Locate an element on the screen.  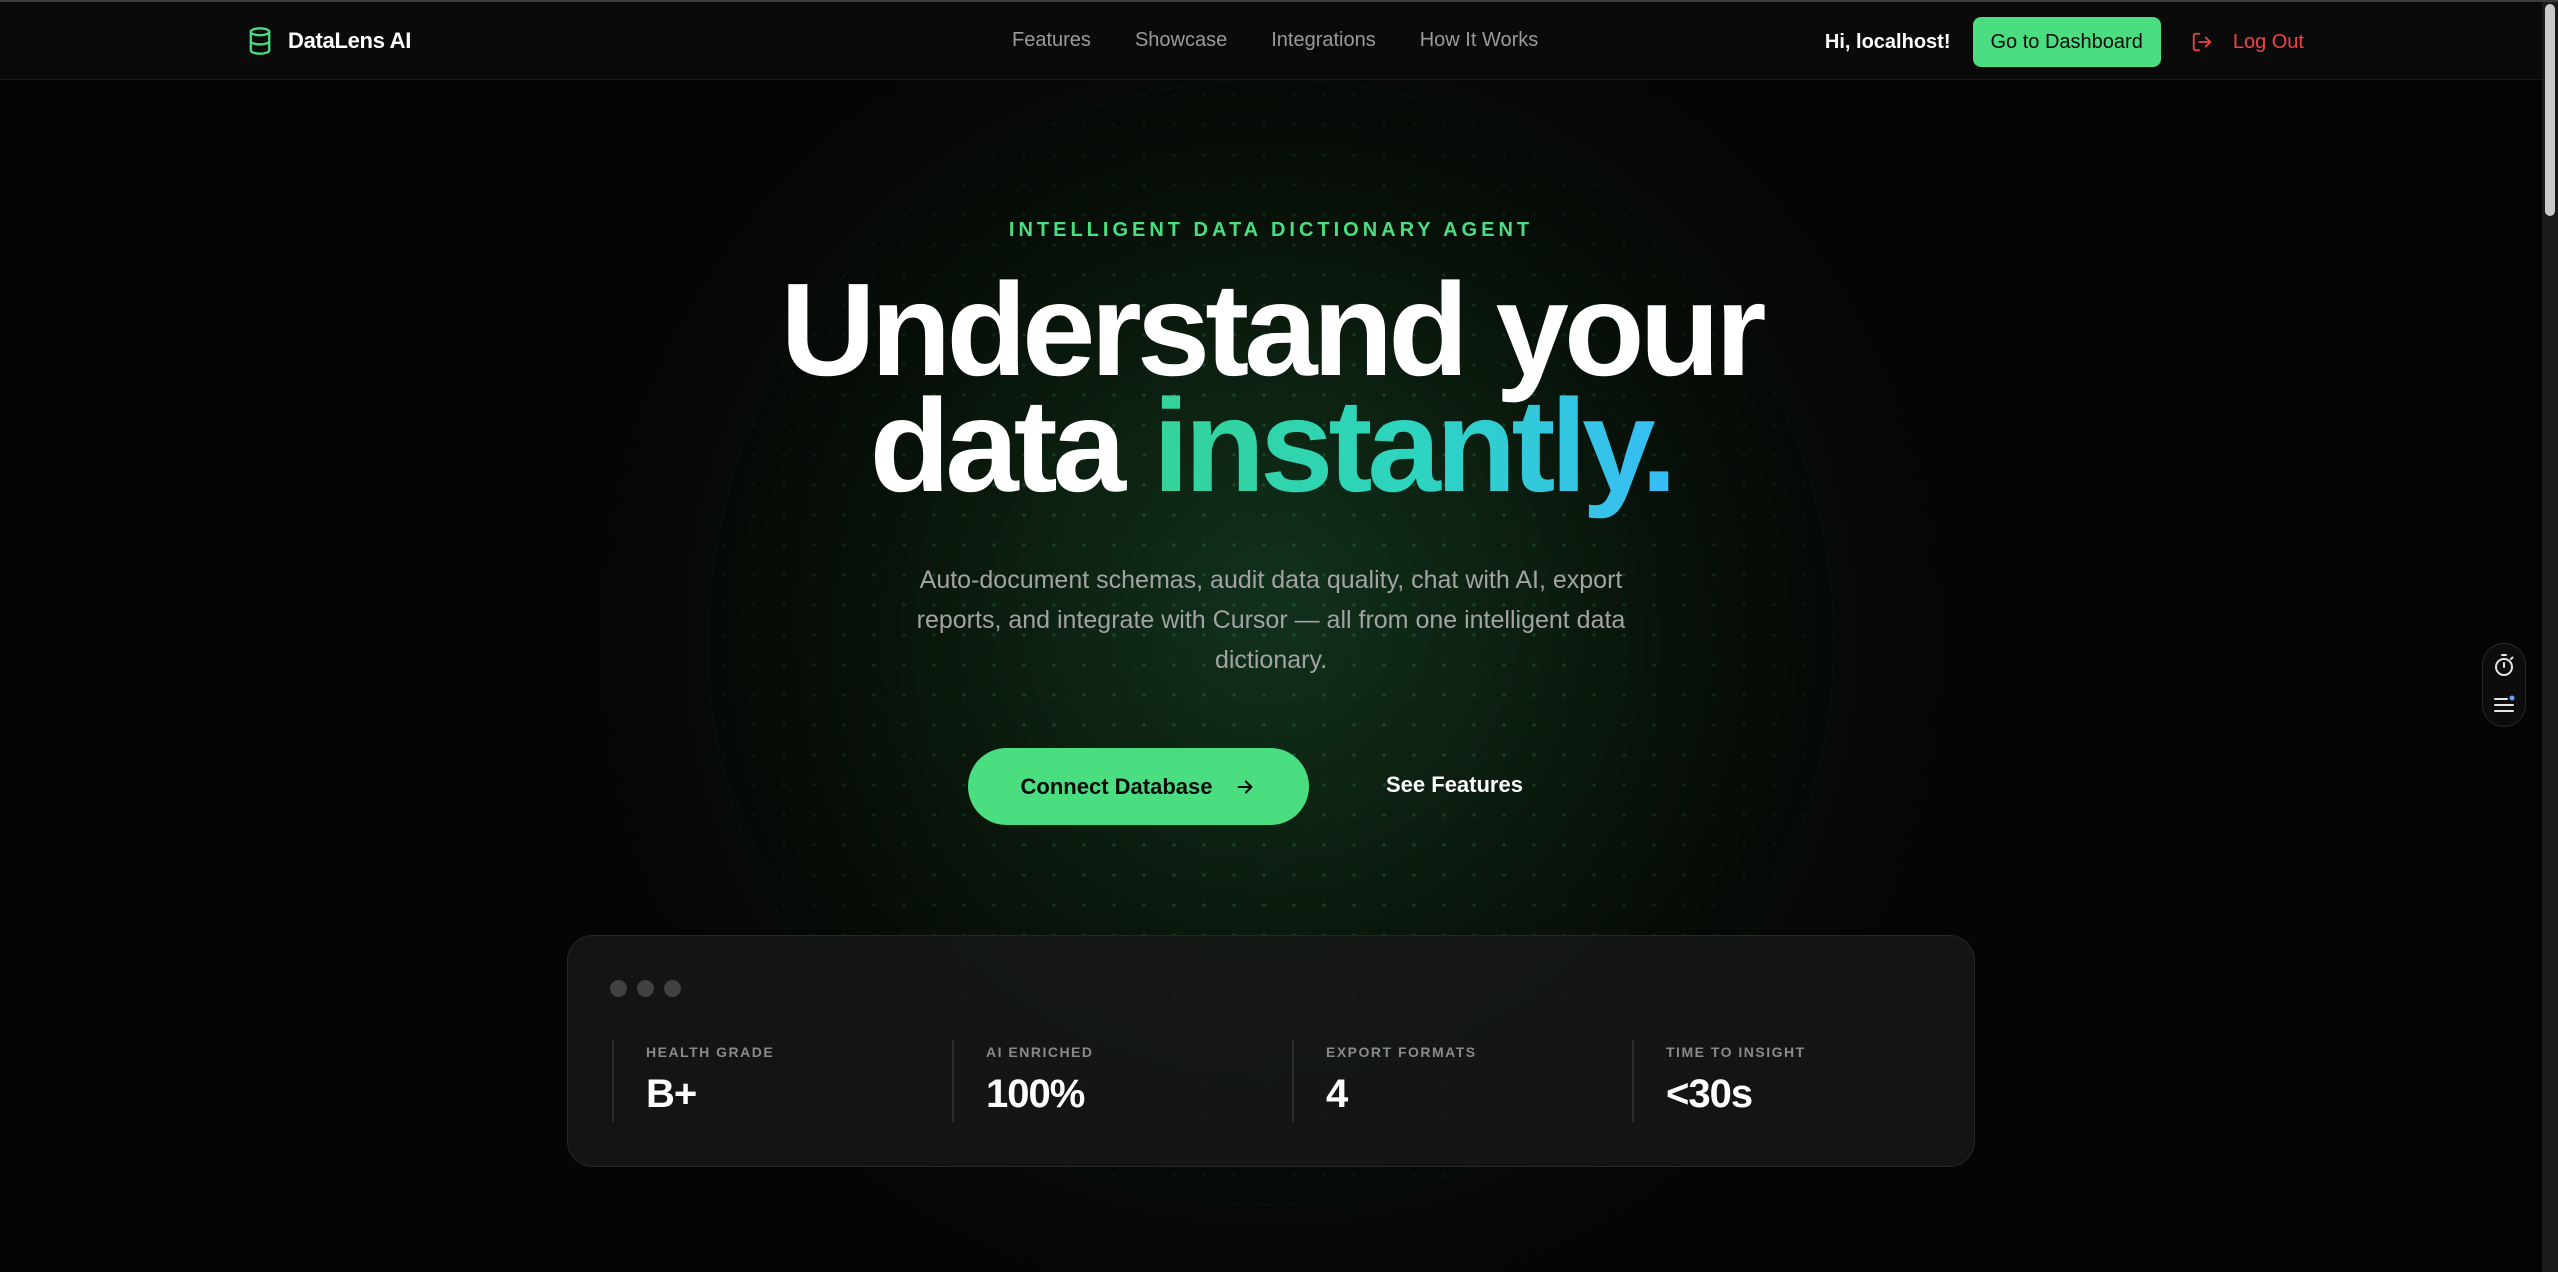
window-dots is located at coordinates (645, 988).